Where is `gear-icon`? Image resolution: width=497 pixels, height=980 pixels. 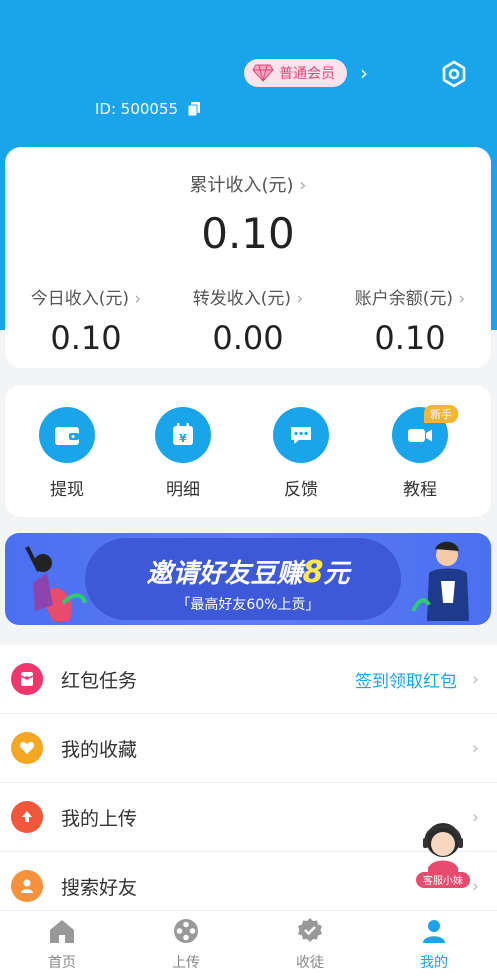 gear-icon is located at coordinates (454, 74).